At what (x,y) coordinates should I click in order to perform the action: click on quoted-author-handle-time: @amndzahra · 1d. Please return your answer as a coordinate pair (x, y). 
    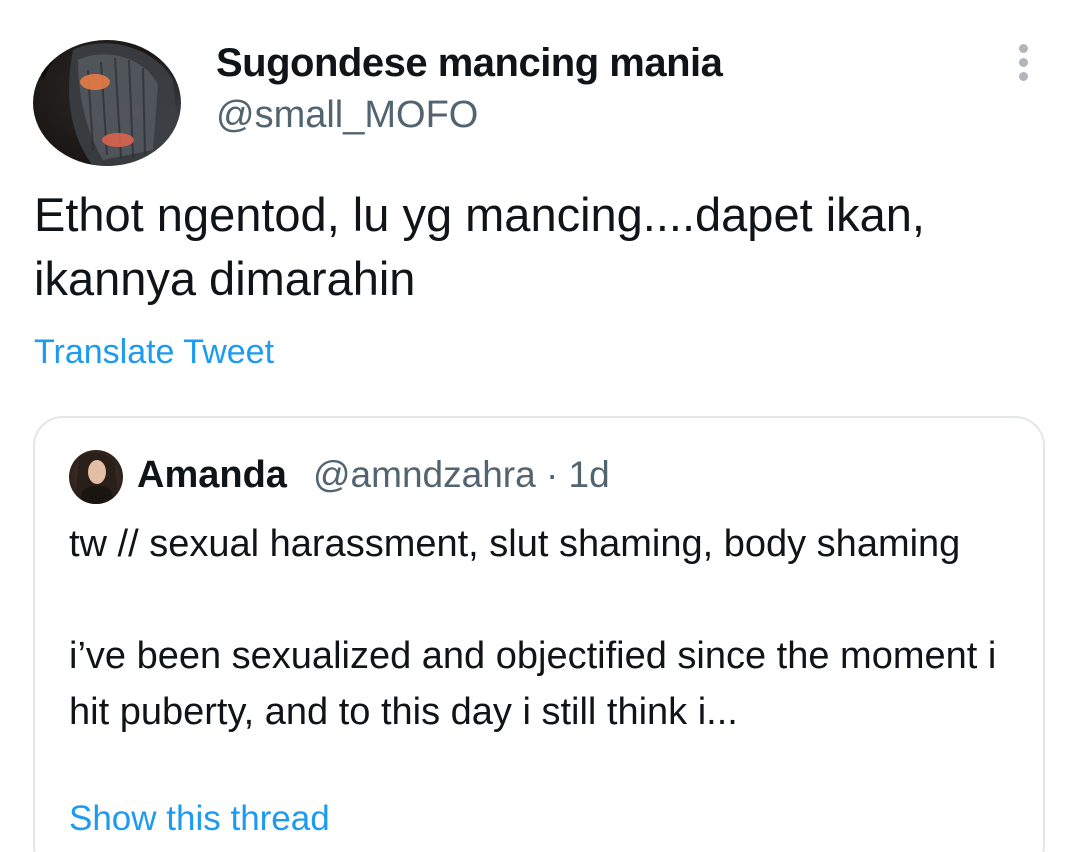
    Looking at the image, I should click on (461, 475).